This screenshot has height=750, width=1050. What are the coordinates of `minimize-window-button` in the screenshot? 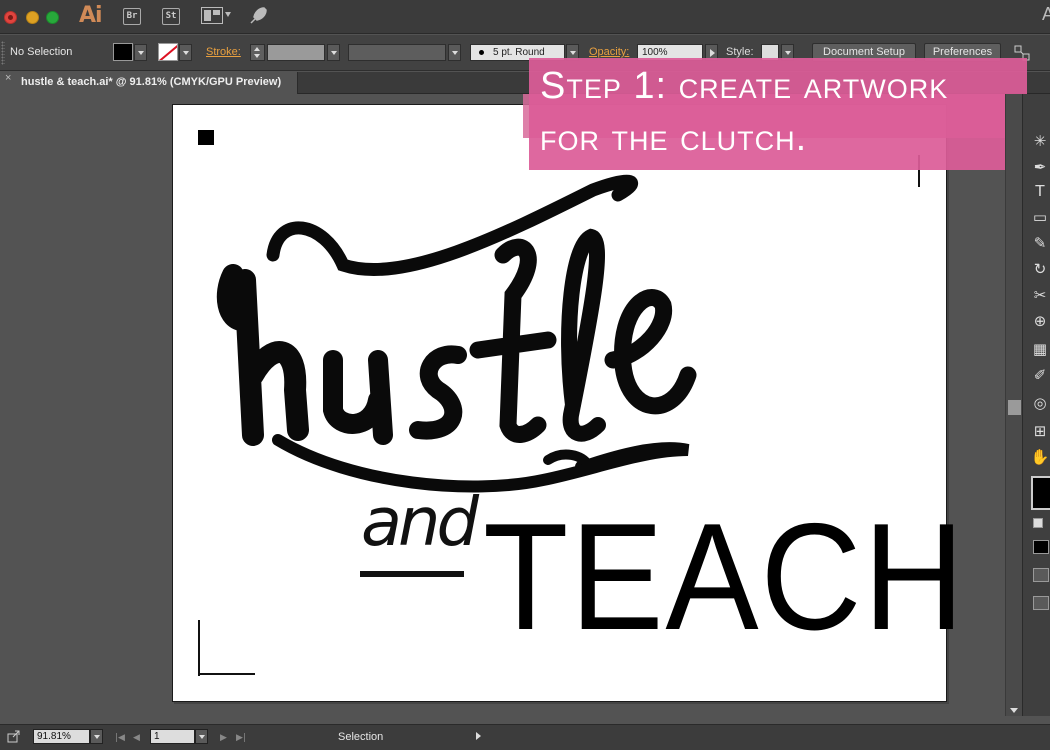 It's located at (32, 17).